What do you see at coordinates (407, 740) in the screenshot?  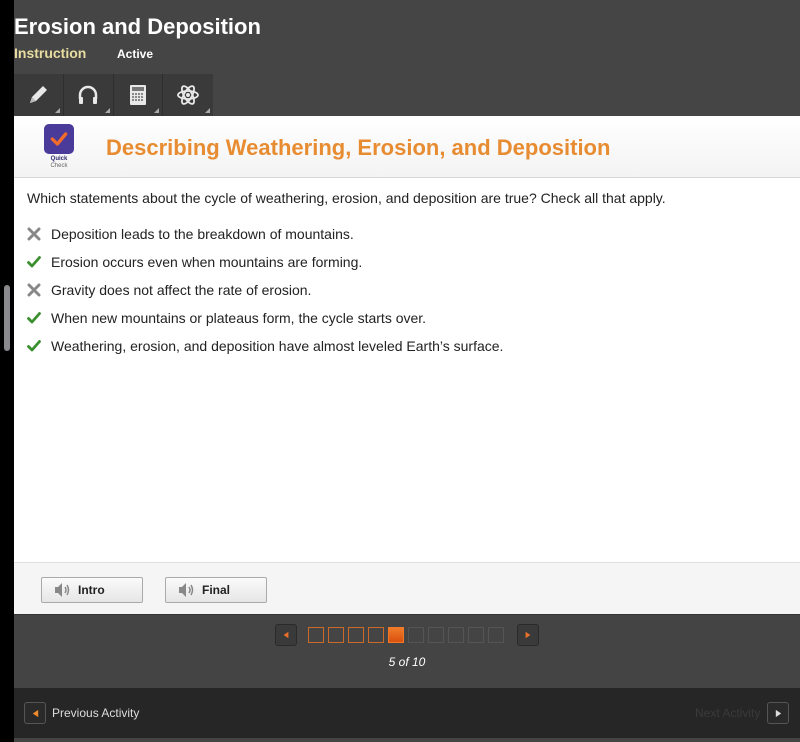 I see `bottom-band` at bounding box center [407, 740].